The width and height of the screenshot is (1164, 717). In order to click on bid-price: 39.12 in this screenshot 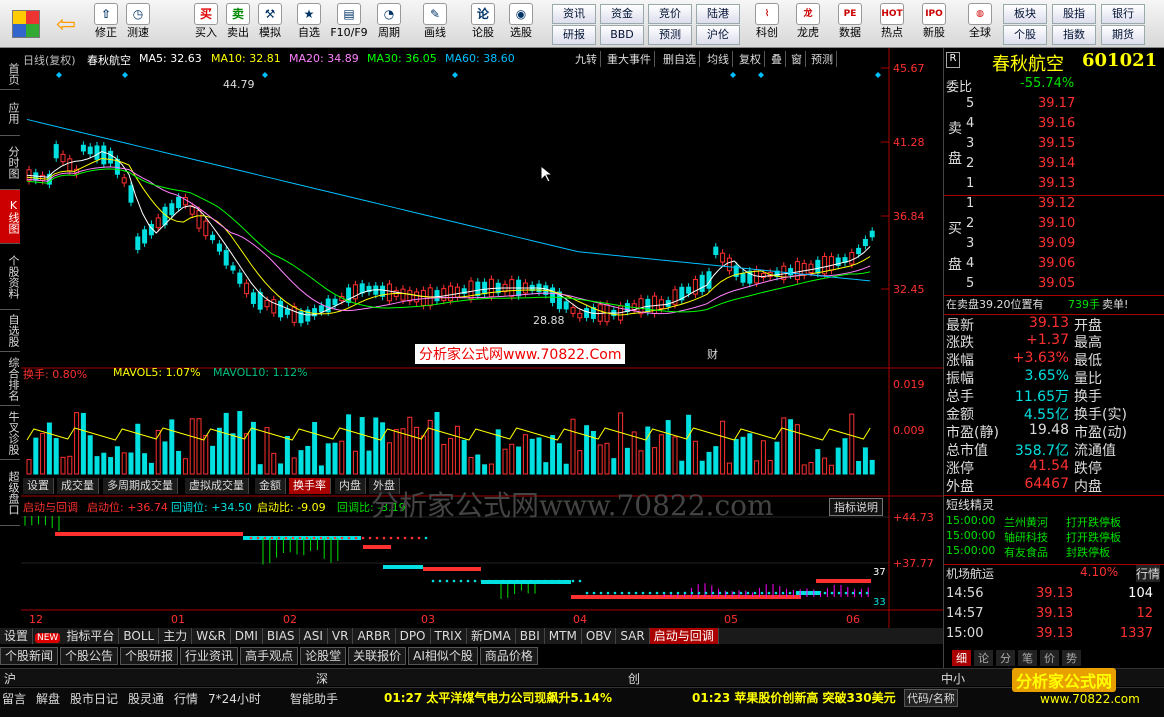, I will do `click(1056, 203)`.